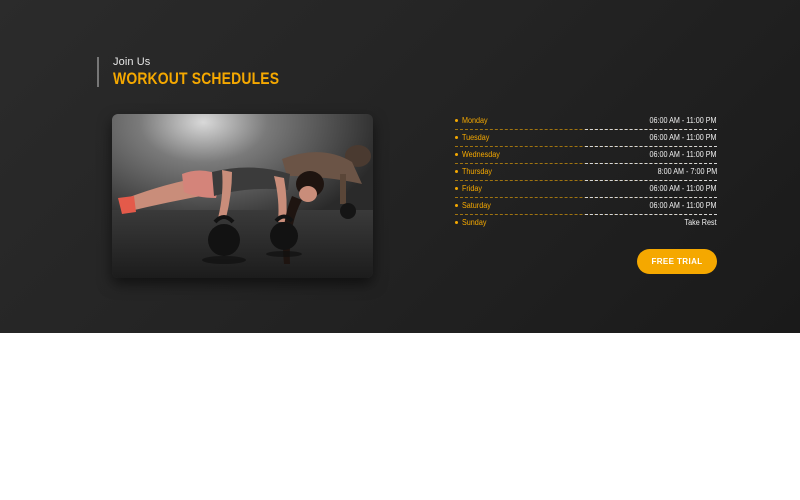  I want to click on schedule-time: Take Rest, so click(700, 222).